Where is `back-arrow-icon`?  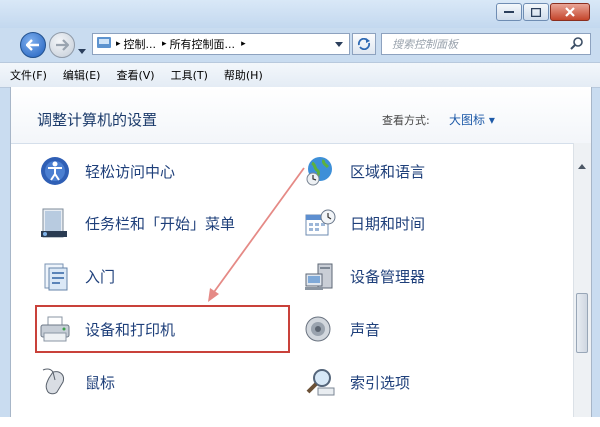
back-arrow-icon is located at coordinates (32, 45).